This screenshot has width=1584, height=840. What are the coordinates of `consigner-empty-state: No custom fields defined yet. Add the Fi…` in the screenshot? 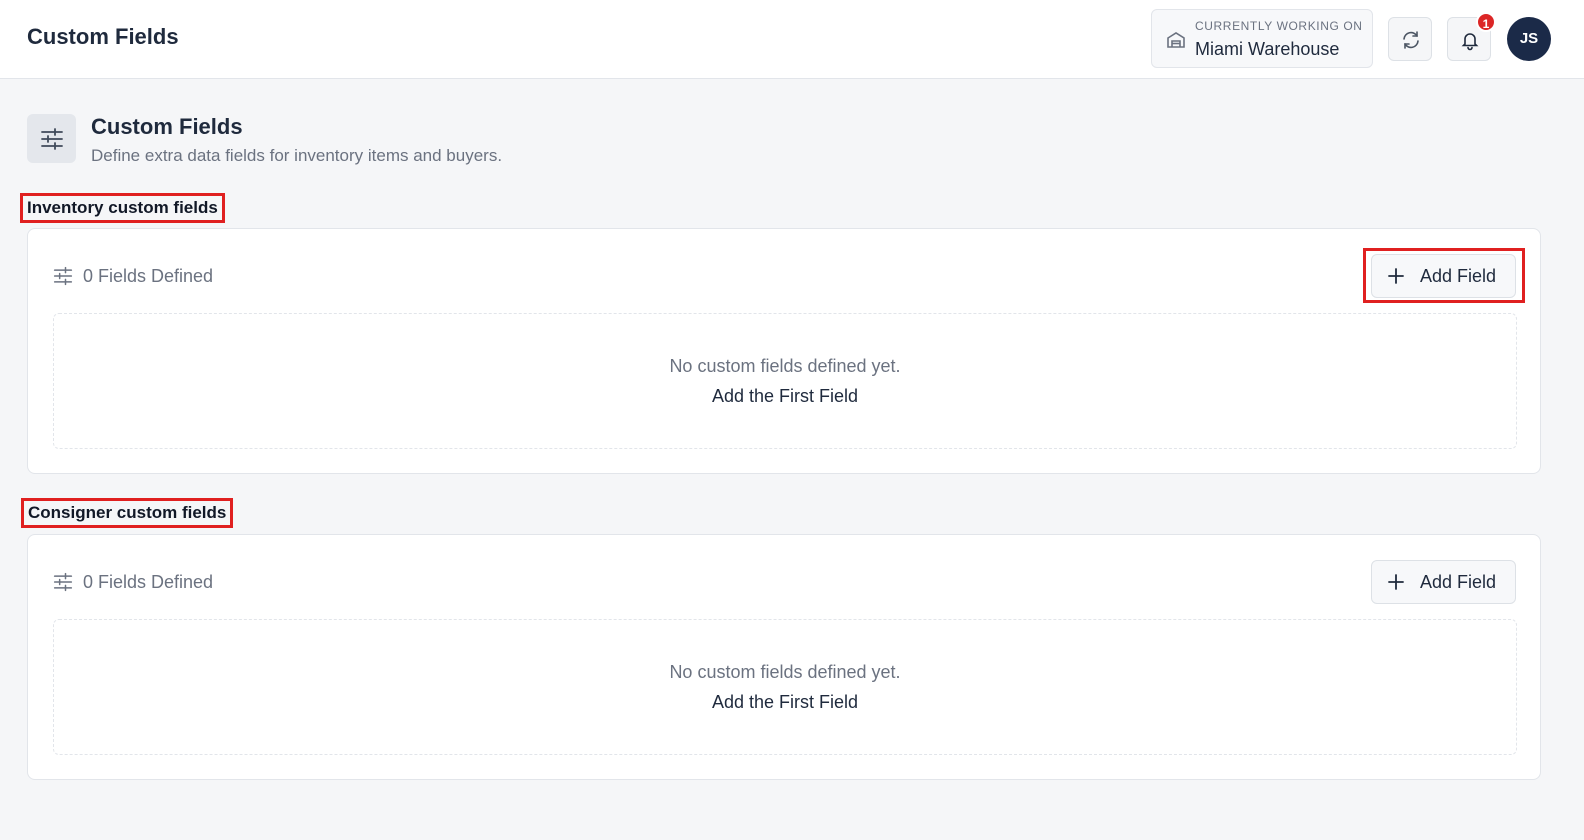 It's located at (785, 687).